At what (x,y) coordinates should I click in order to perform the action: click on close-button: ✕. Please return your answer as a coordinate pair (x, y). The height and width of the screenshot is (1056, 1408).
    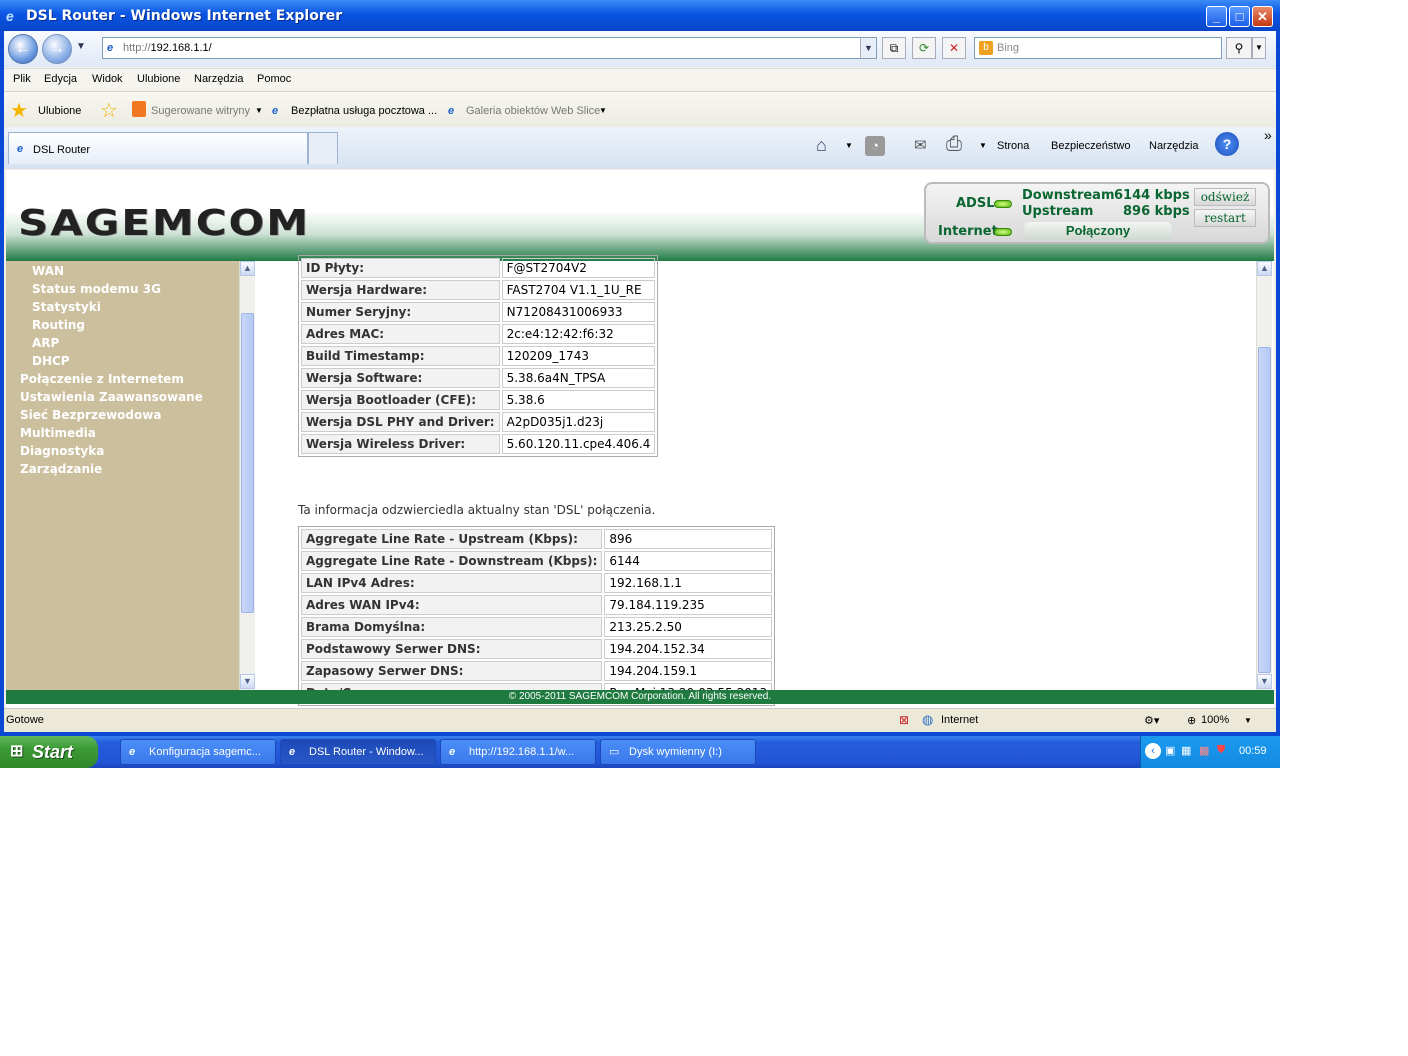
    Looking at the image, I should click on (1262, 16).